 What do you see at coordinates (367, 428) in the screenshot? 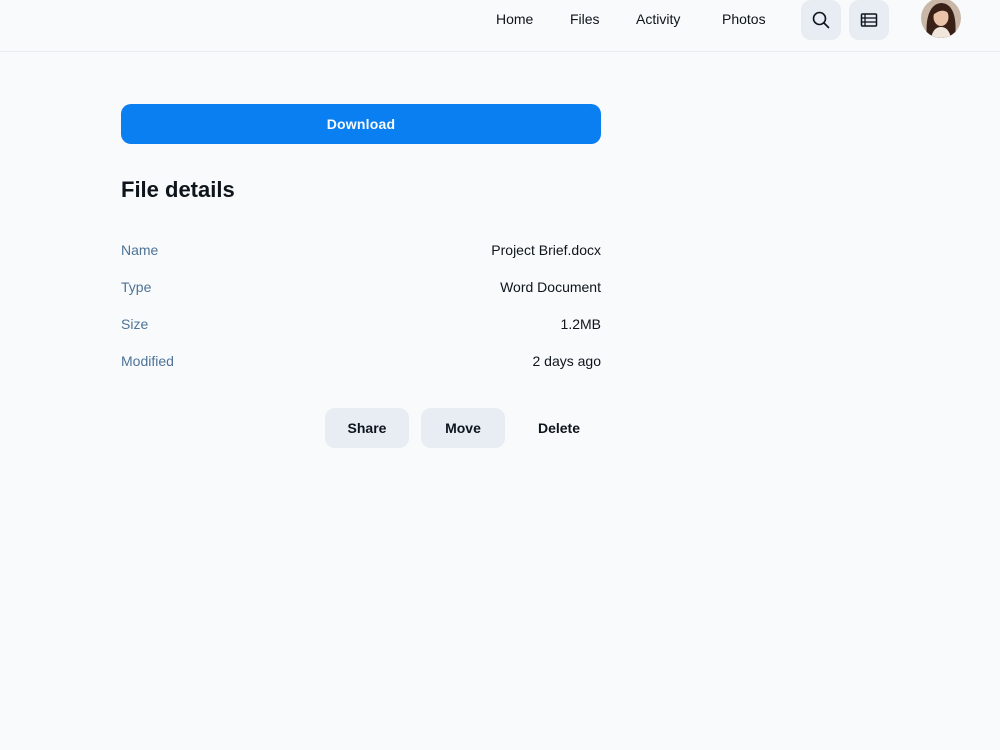
I see `share-button: Share` at bounding box center [367, 428].